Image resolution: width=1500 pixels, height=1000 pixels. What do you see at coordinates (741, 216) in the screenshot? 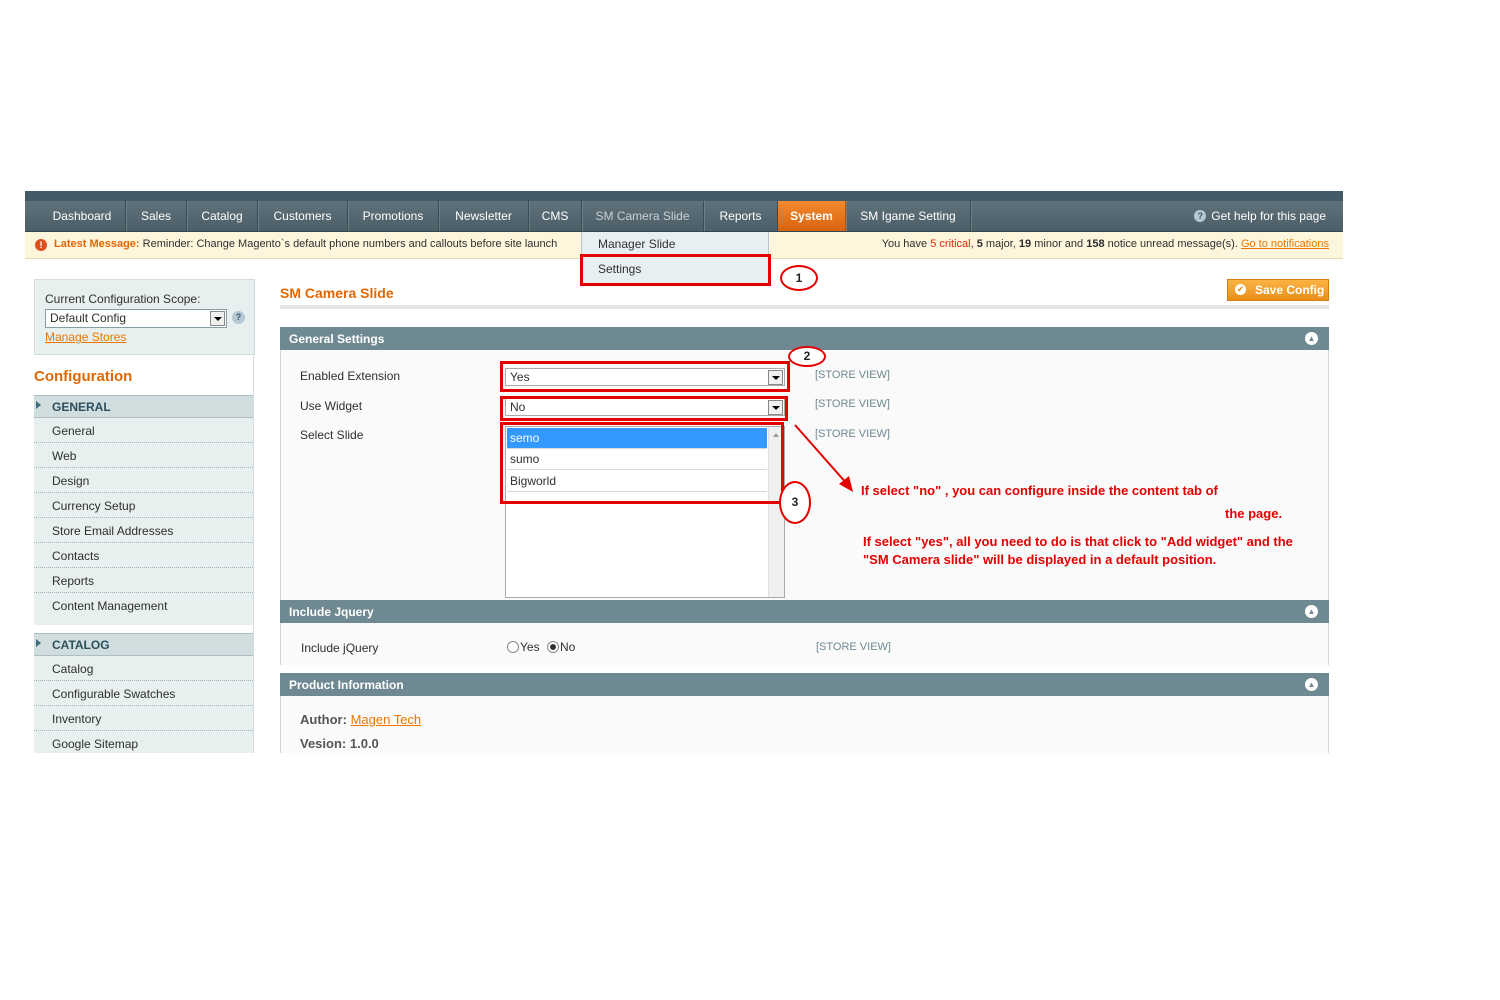
I see `nav-reports: Reports` at bounding box center [741, 216].